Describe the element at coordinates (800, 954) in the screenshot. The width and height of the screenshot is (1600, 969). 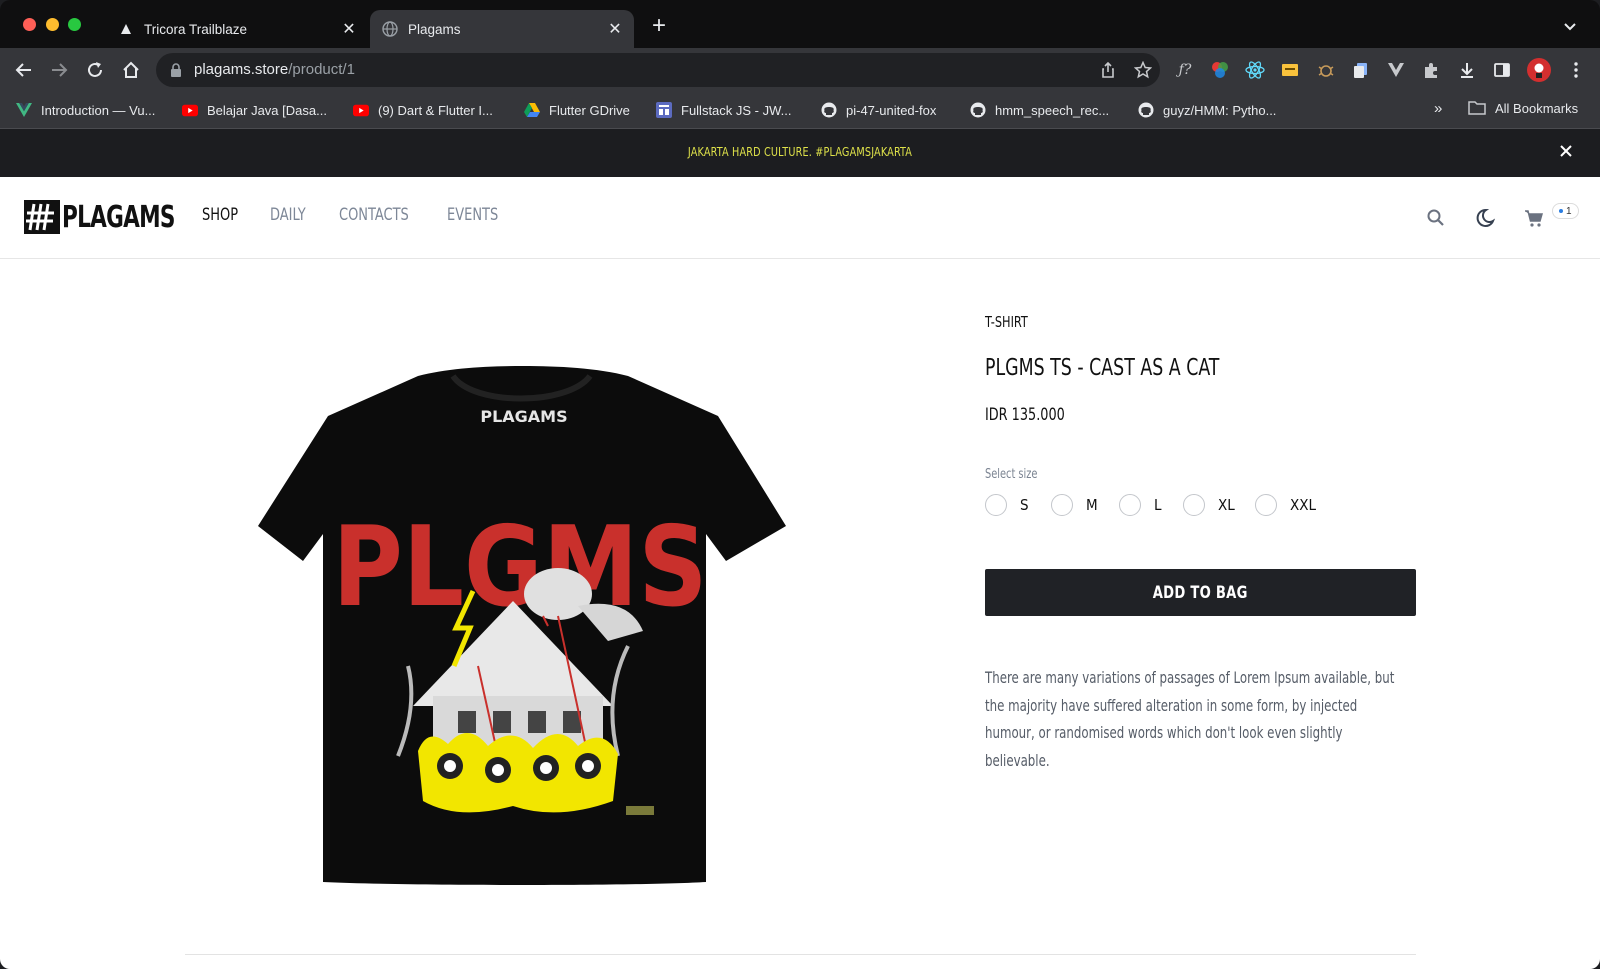
I see `divider` at that location.